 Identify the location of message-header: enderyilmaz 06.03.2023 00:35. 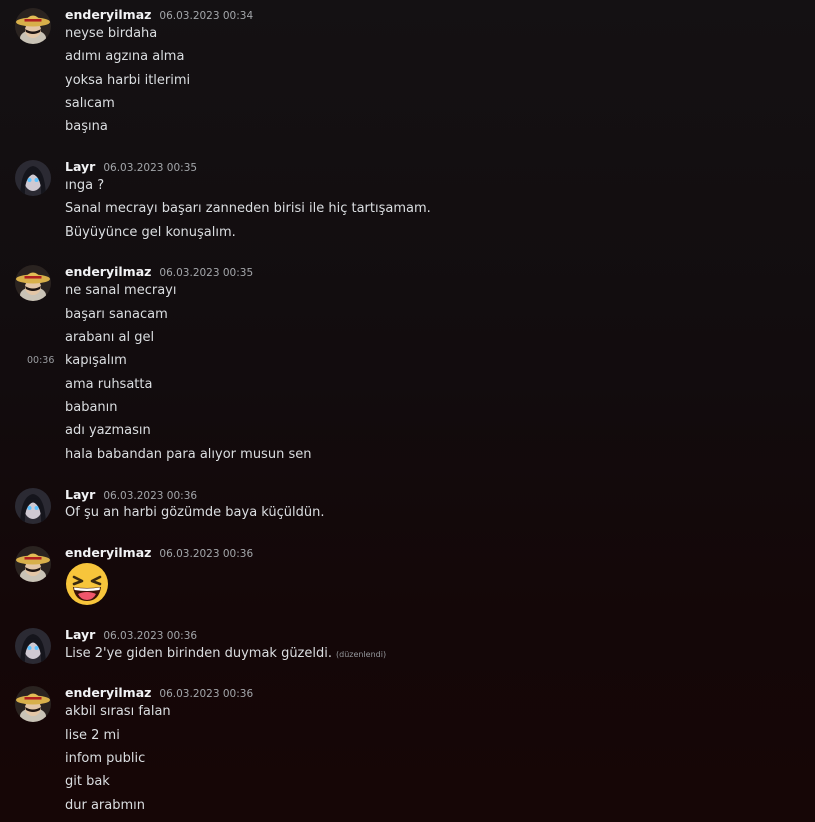
(159, 273).